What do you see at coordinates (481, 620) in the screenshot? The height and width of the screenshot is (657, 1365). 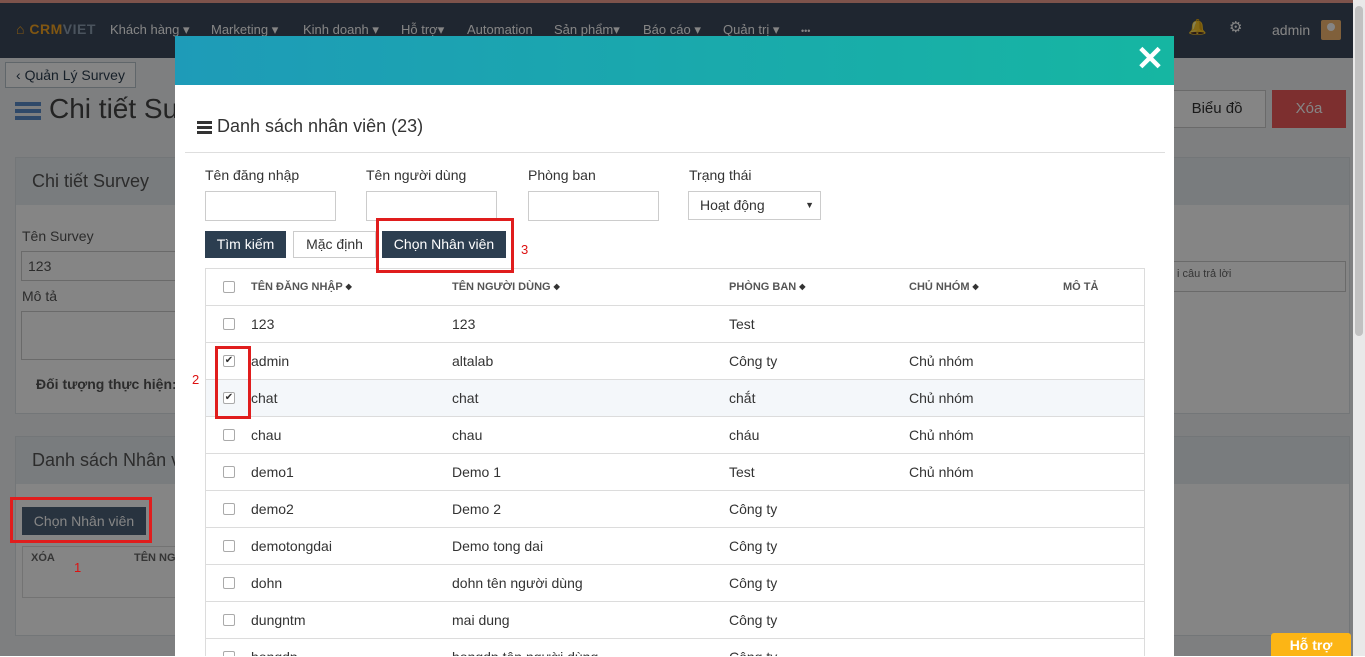 I see `cell-fullname: mai dung` at bounding box center [481, 620].